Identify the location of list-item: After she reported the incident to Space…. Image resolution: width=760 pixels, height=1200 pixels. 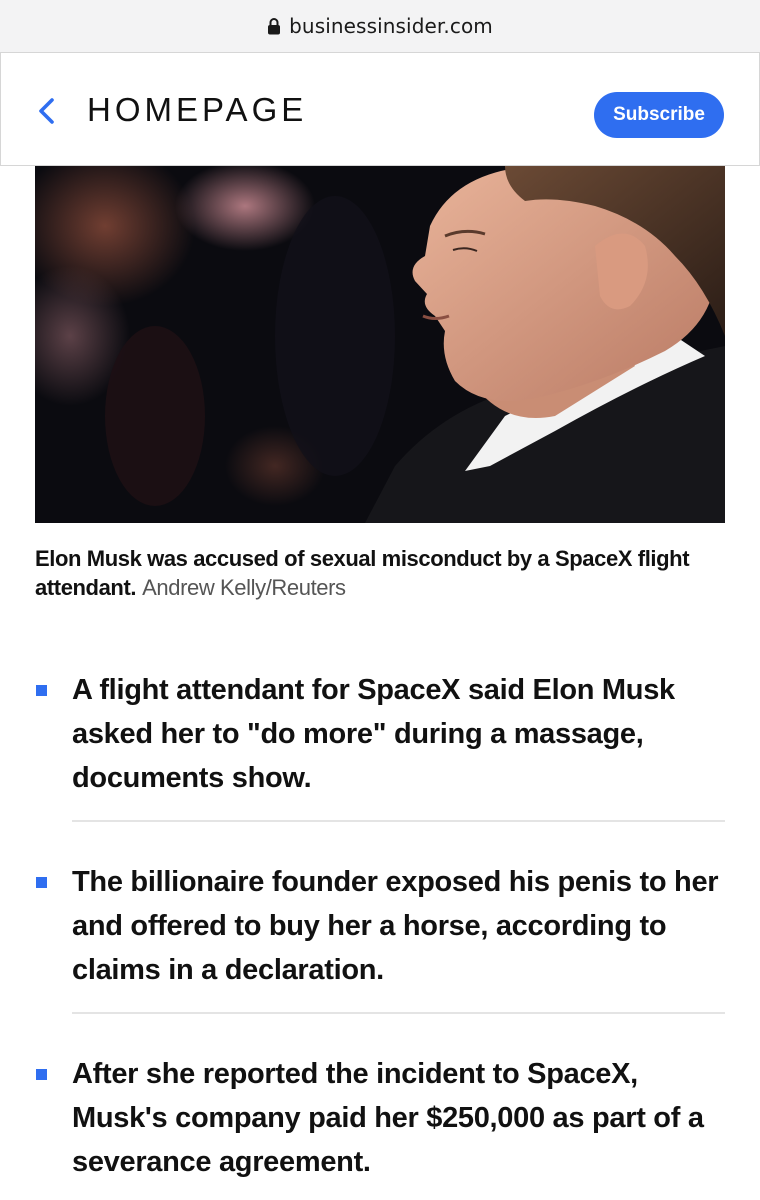
(380, 1118).